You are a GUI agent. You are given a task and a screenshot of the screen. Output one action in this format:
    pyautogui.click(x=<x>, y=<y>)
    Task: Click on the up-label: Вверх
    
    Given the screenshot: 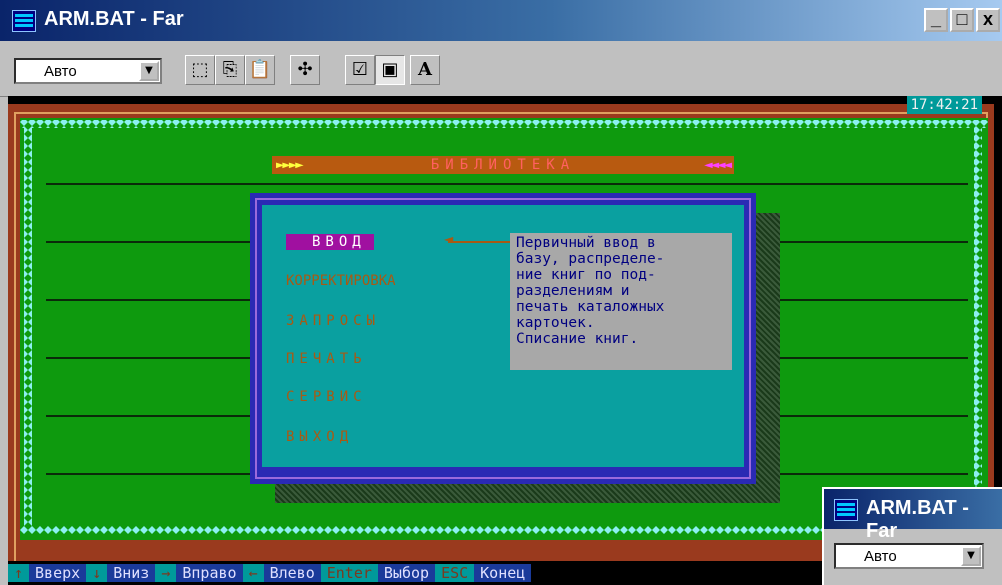 What is the action you would take?
    pyautogui.click(x=58, y=573)
    